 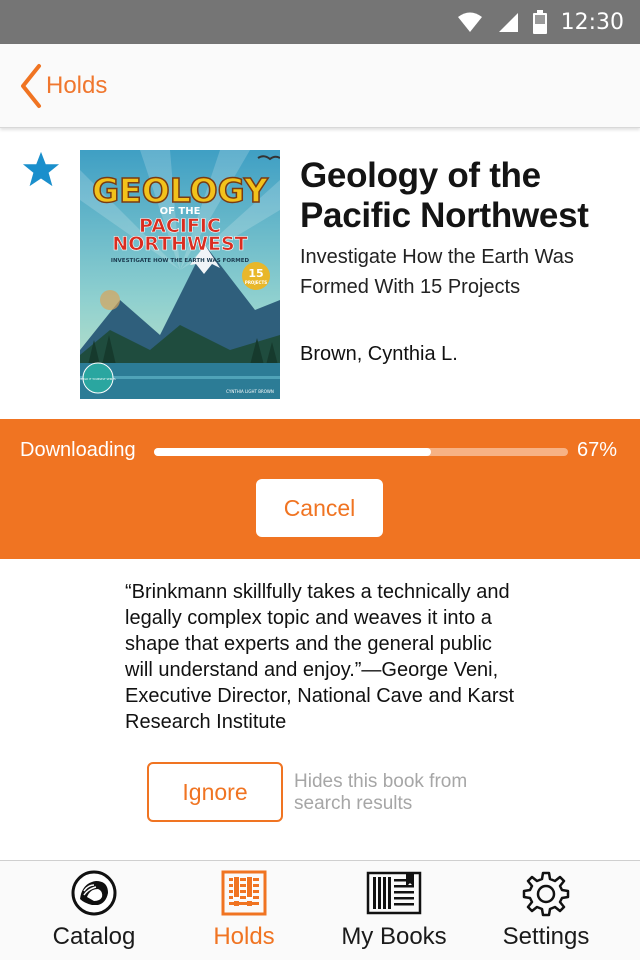 What do you see at coordinates (244, 893) in the screenshot?
I see `holds-icon` at bounding box center [244, 893].